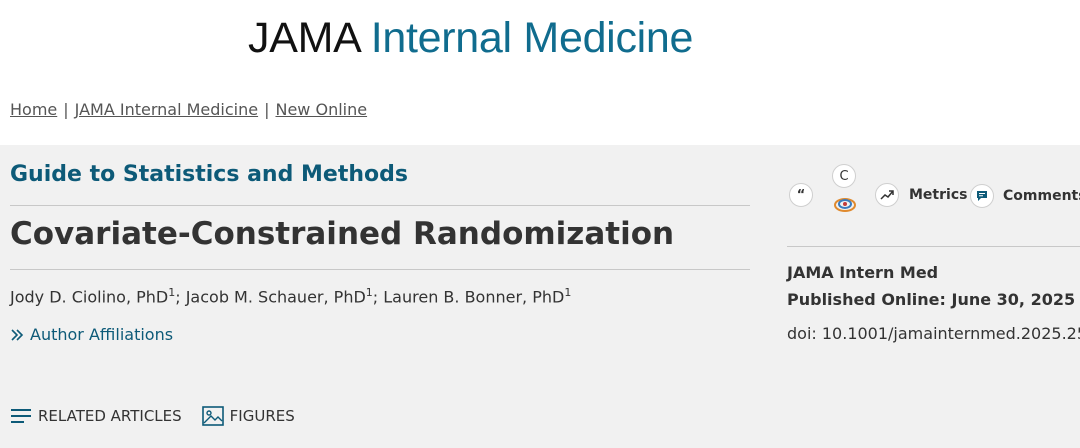 This screenshot has width=1080, height=448. I want to click on logo-journal-name: Internal Medicine, so click(532, 38).